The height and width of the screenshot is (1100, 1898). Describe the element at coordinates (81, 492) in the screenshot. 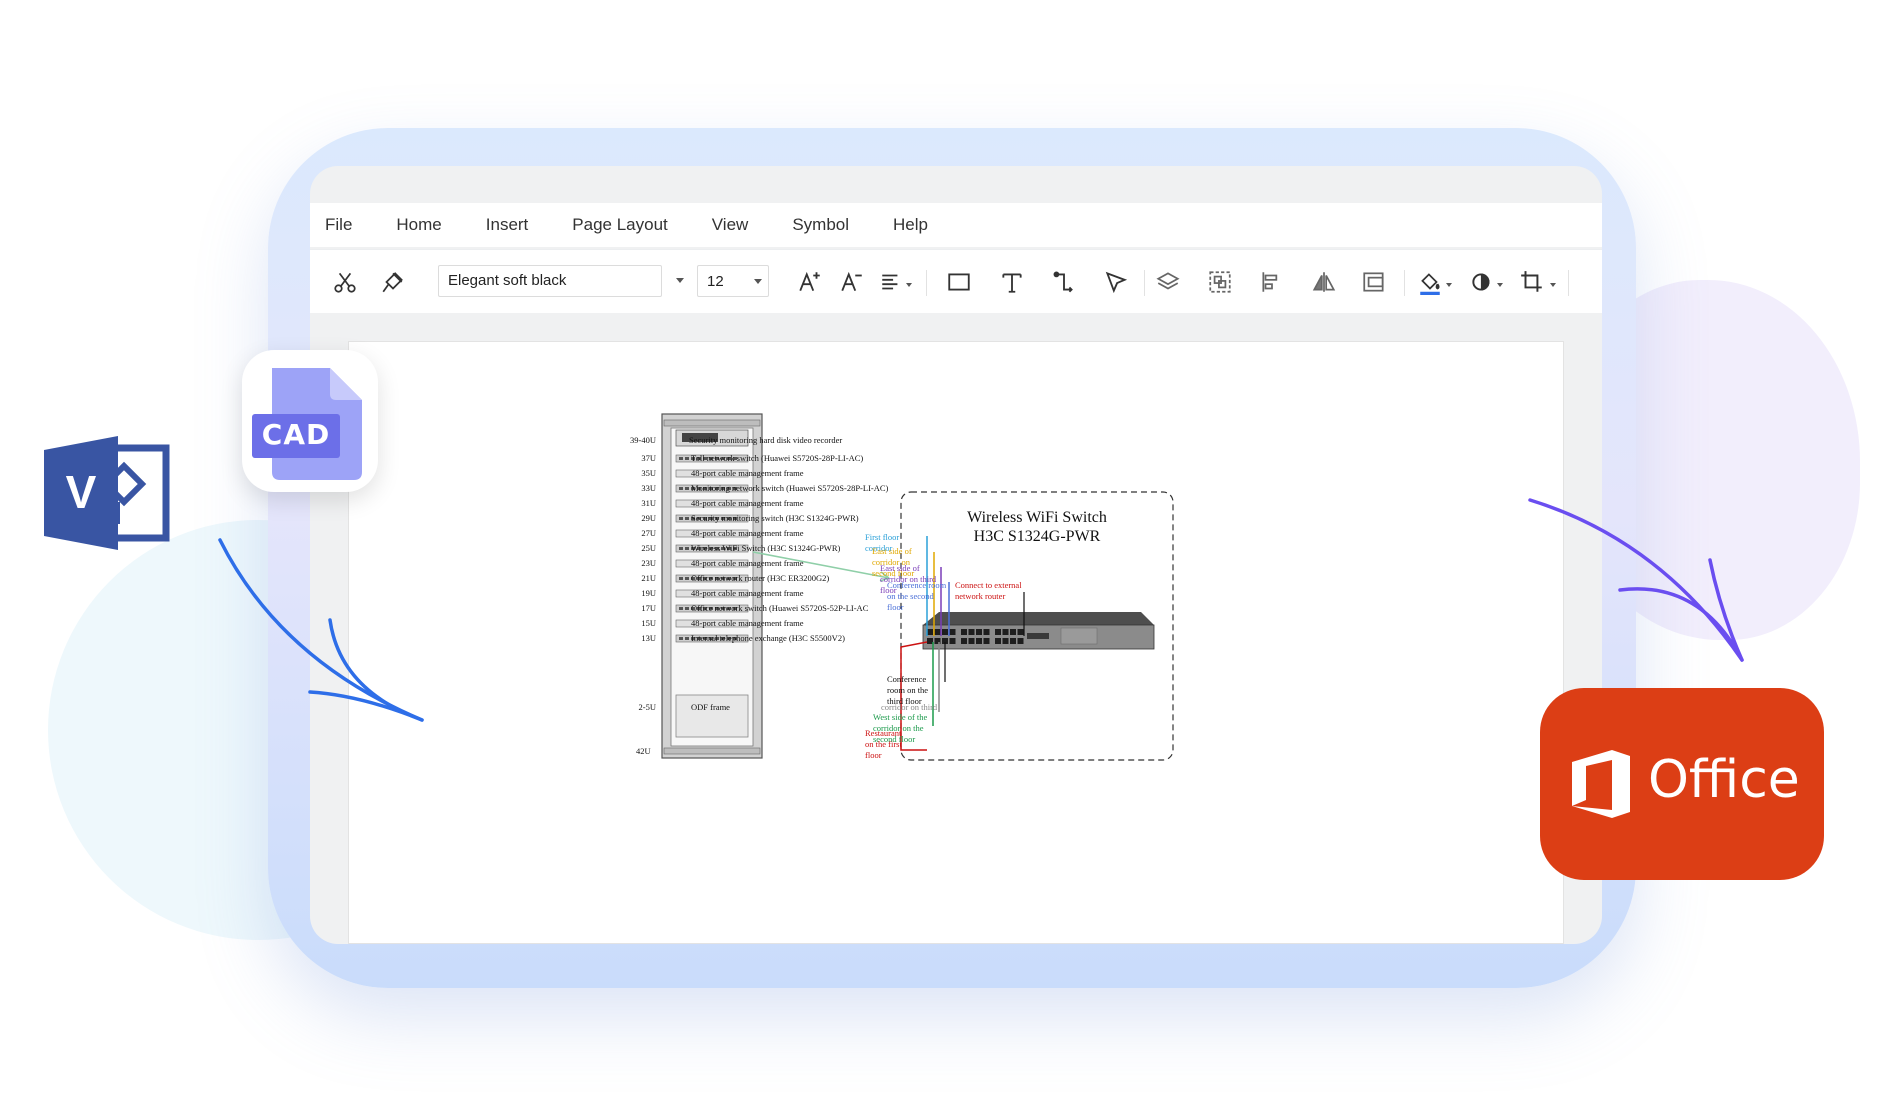

I see `visio-letter: V` at that location.